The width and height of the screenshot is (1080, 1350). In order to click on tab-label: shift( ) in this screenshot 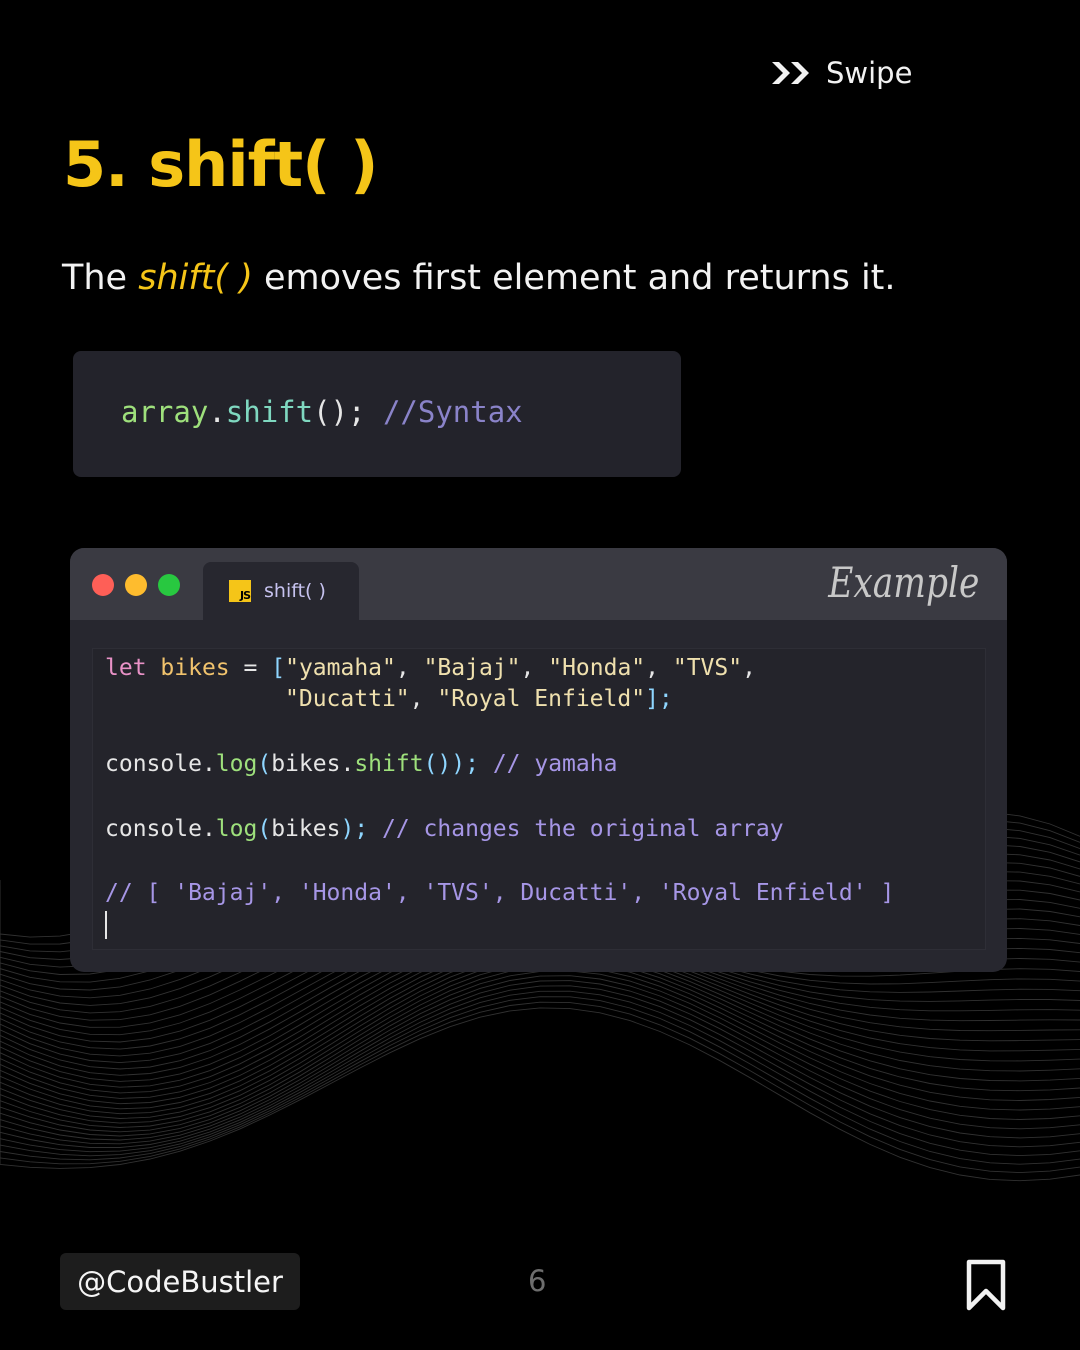, I will do `click(295, 591)`.